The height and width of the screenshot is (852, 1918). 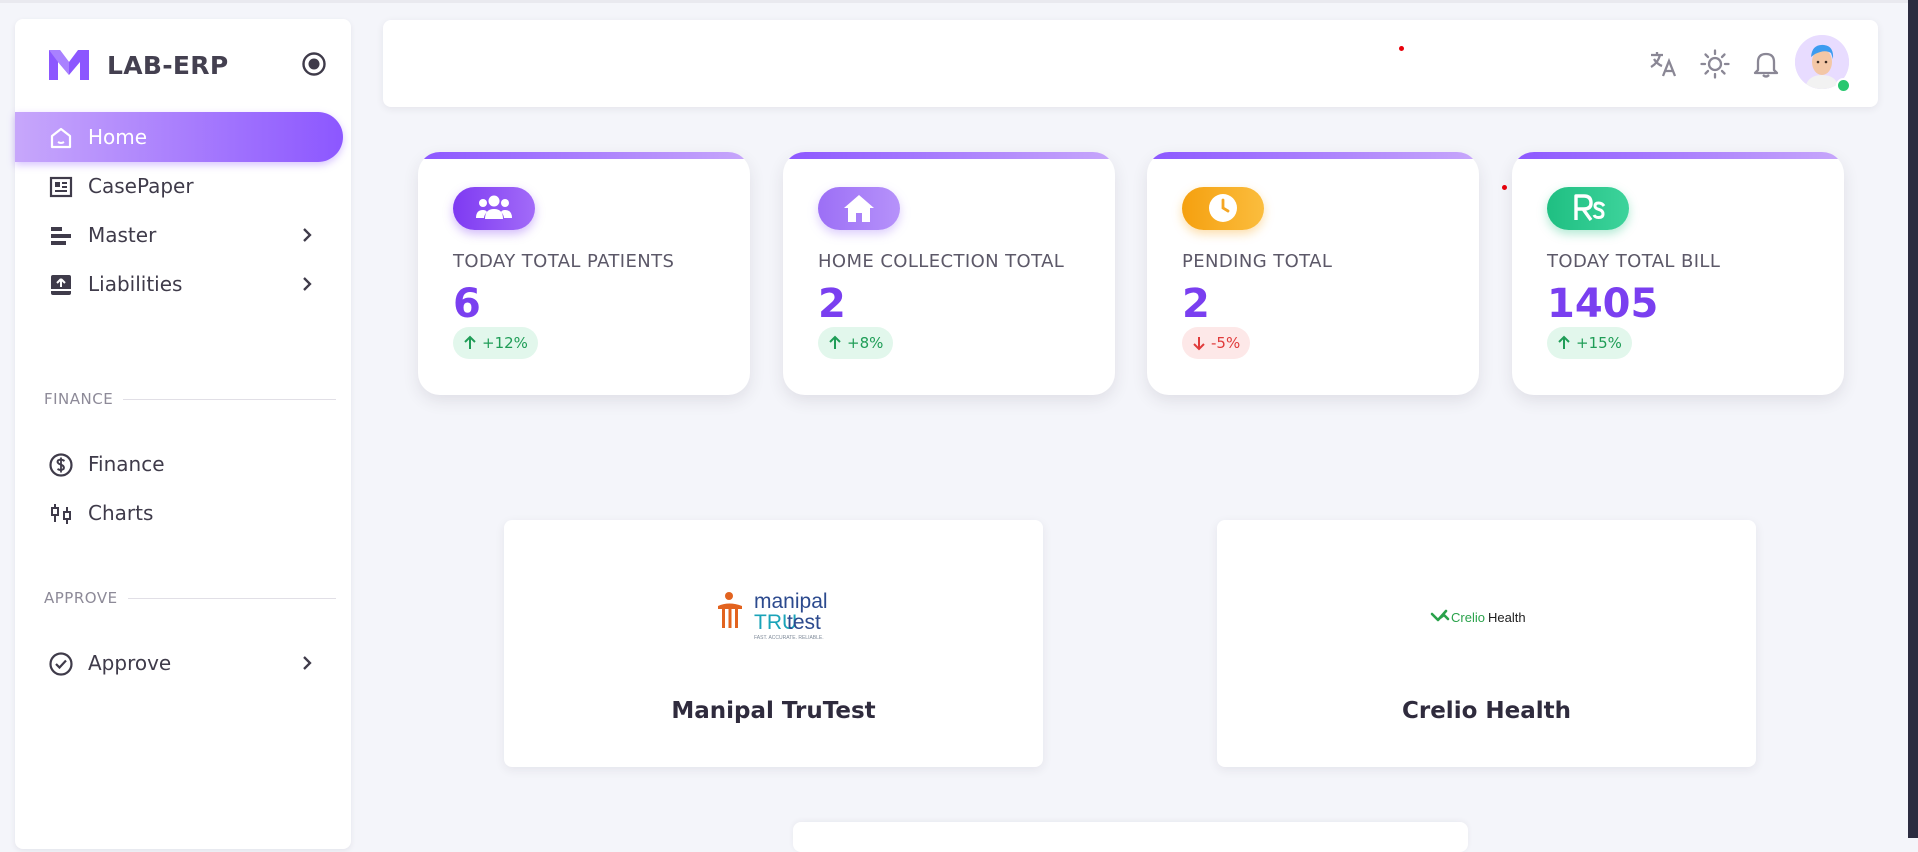 What do you see at coordinates (1313, 273) in the screenshot?
I see `stat-card-pending: PENDING TOTAL 2 -5%` at bounding box center [1313, 273].